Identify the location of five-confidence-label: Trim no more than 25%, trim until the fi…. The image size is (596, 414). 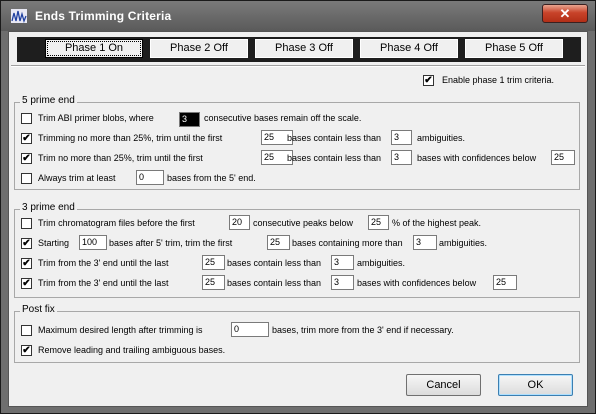
(120, 158).